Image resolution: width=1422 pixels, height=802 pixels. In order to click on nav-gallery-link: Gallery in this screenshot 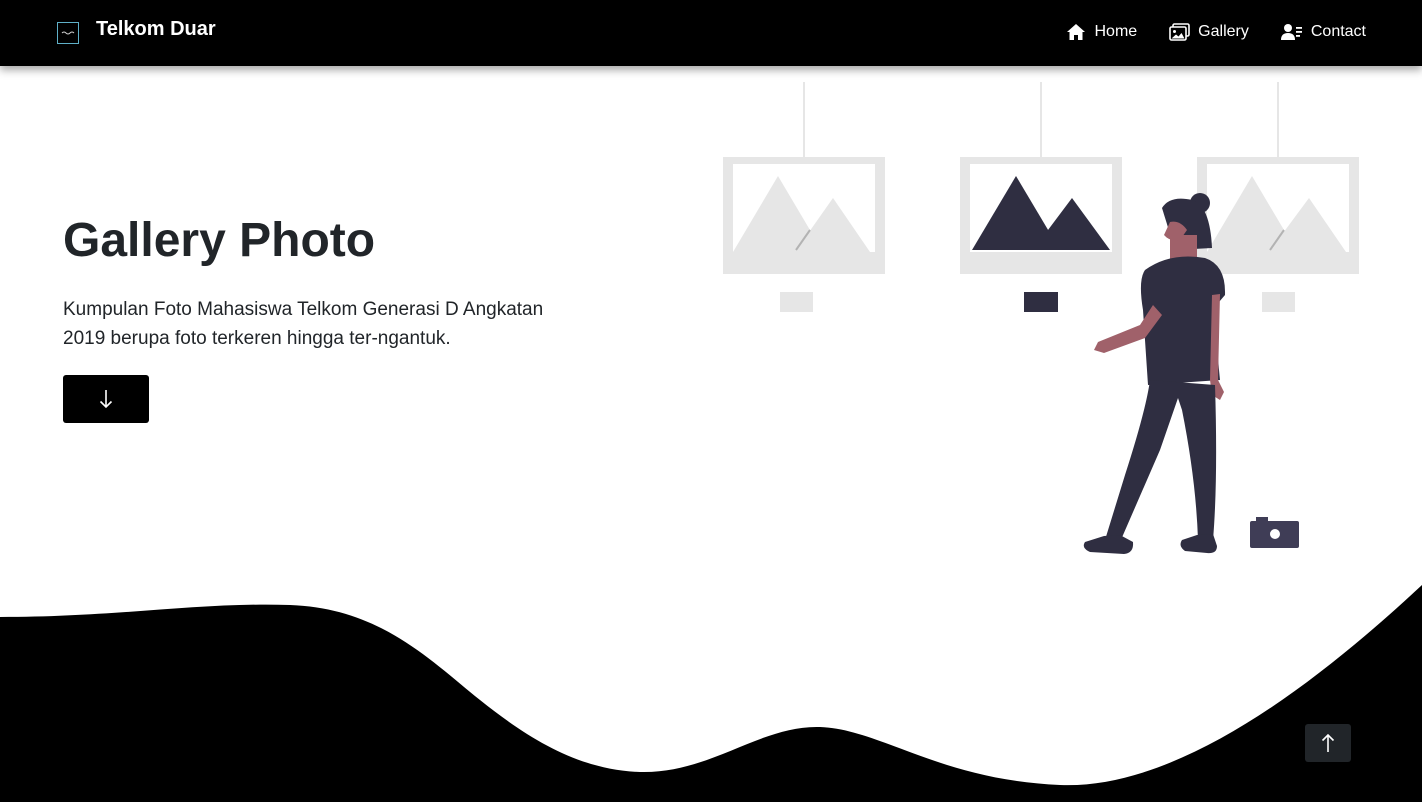, I will do `click(1209, 32)`.